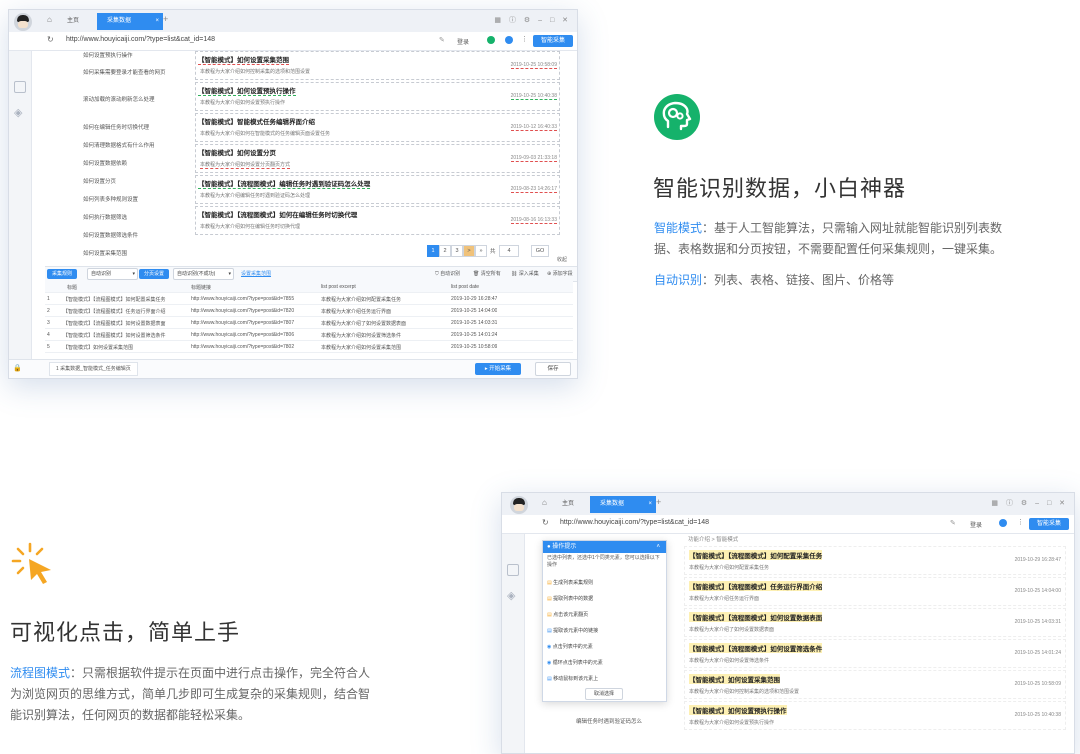  Describe the element at coordinates (447, 273) in the screenshot. I see `auto-detect-action: ⛉ 自动识别` at that location.